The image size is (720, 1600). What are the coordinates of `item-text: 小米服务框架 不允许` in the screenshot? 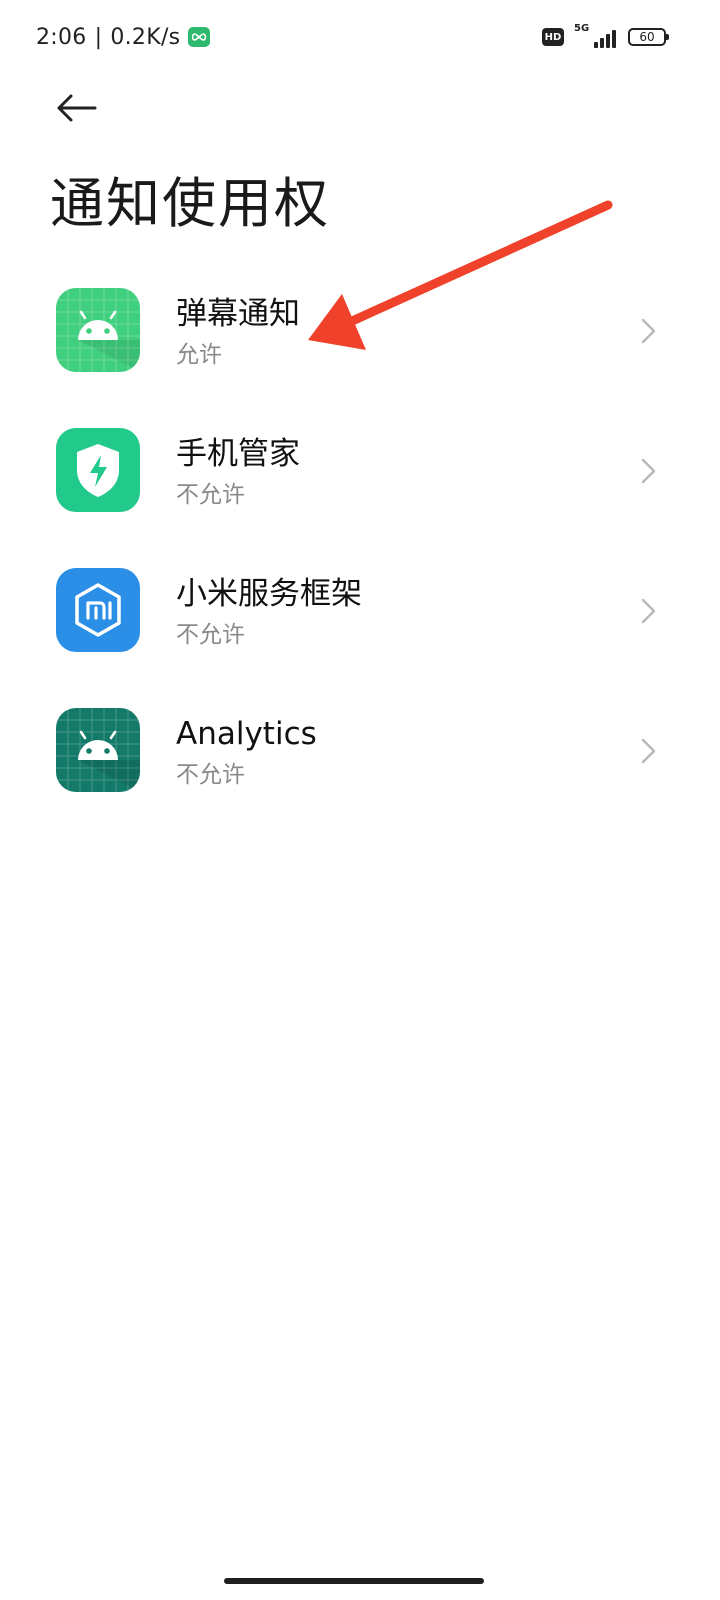 It's located at (269, 612).